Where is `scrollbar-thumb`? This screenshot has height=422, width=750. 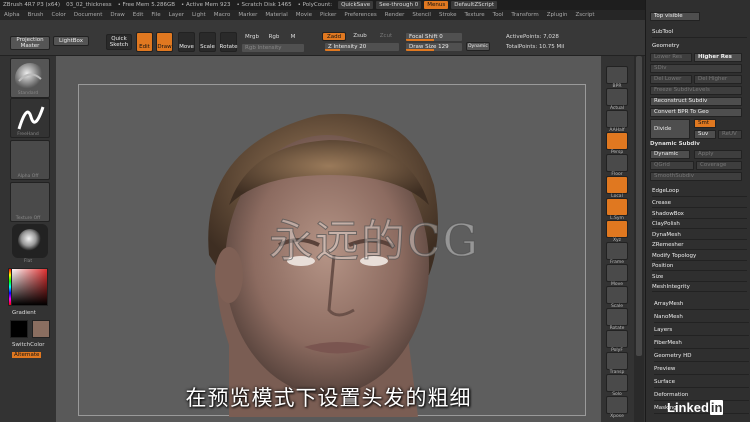
scrollbar-thumb is located at coordinates (639, 206).